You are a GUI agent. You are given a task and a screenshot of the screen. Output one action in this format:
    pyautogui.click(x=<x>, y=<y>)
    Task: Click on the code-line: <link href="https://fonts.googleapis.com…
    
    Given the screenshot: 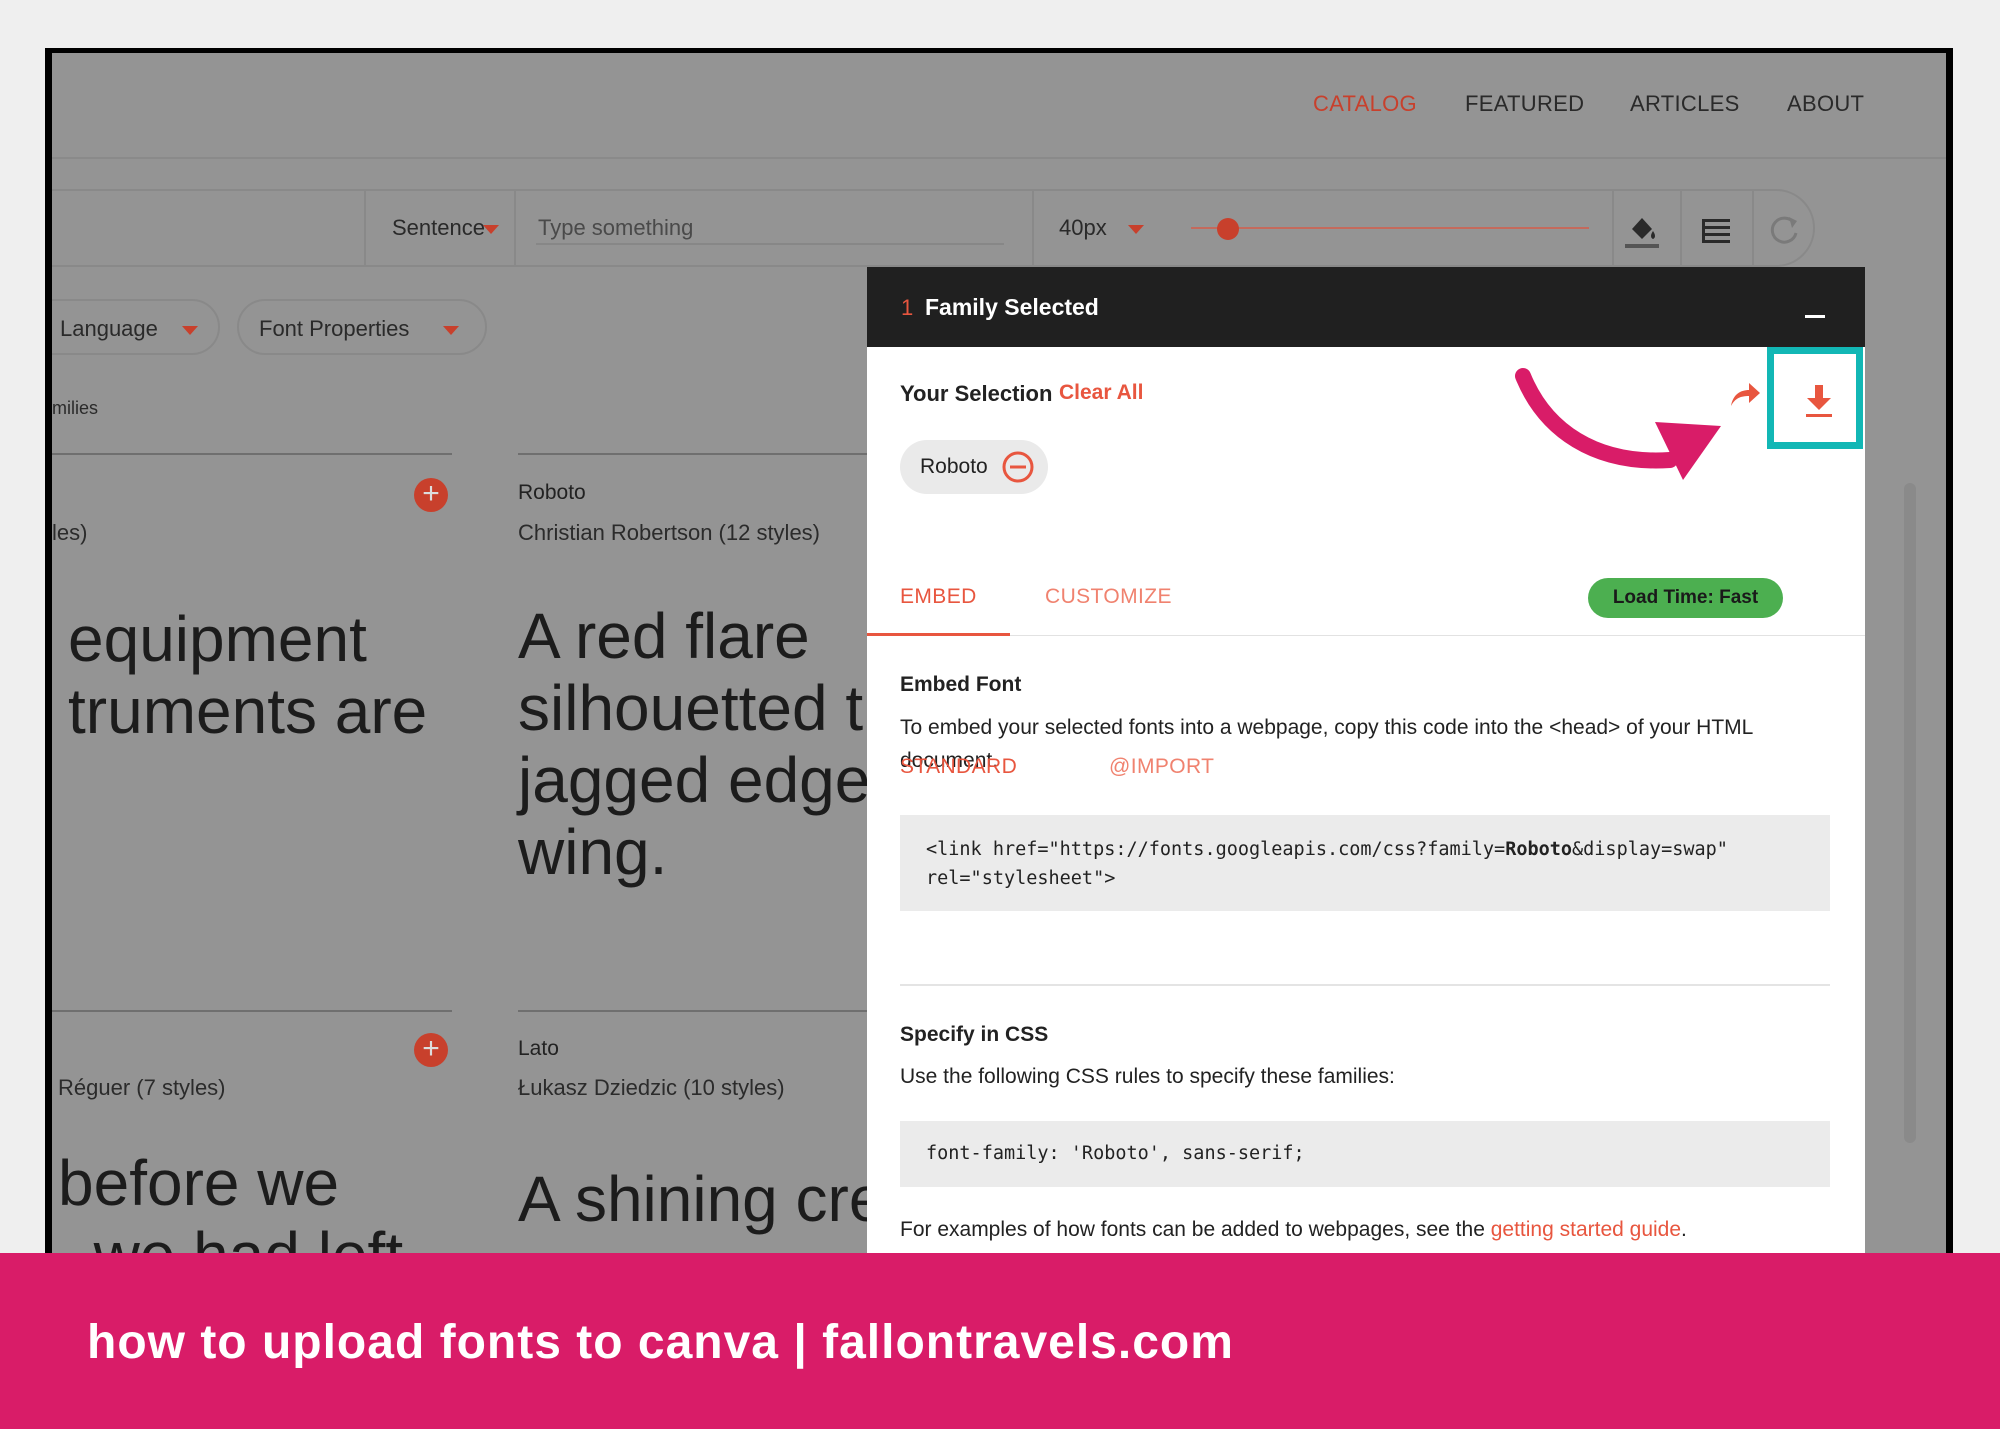 What is the action you would take?
    pyautogui.click(x=1365, y=849)
    